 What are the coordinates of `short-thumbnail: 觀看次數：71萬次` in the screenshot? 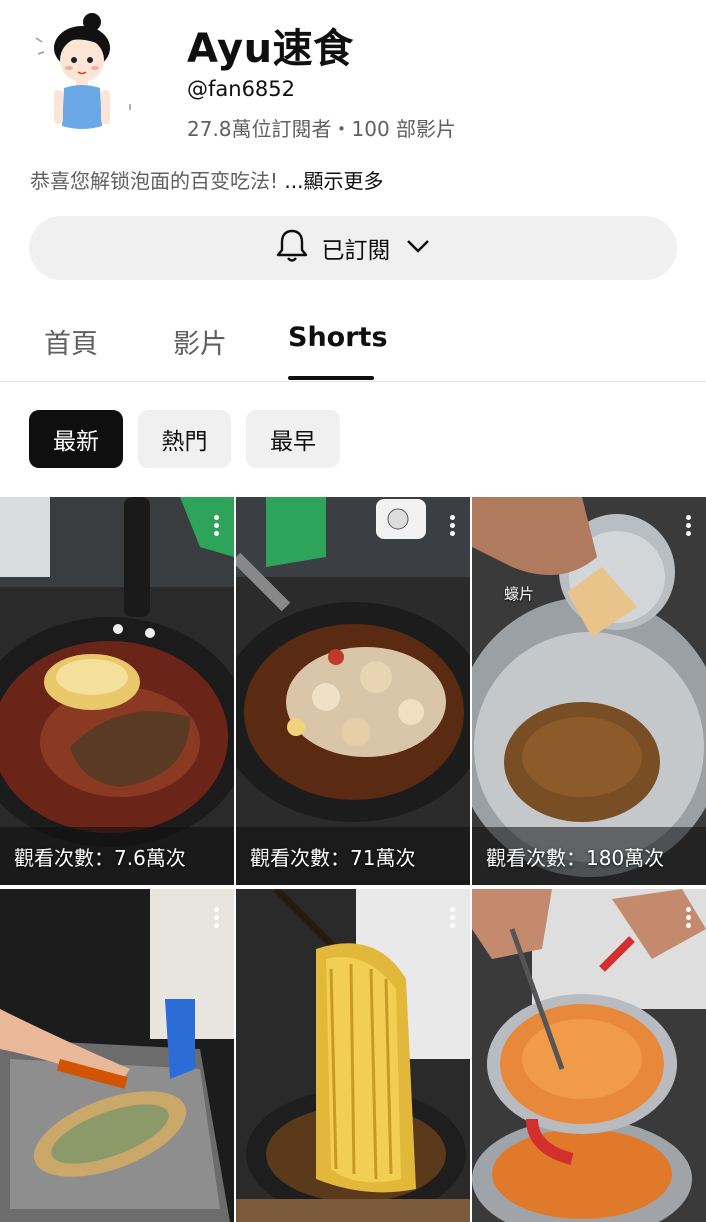 It's located at (353, 691).